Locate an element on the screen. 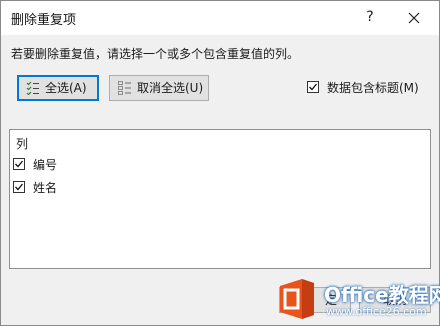 This screenshot has width=440, height=326. watermark-title: Office教程网 is located at coordinates (382, 295).